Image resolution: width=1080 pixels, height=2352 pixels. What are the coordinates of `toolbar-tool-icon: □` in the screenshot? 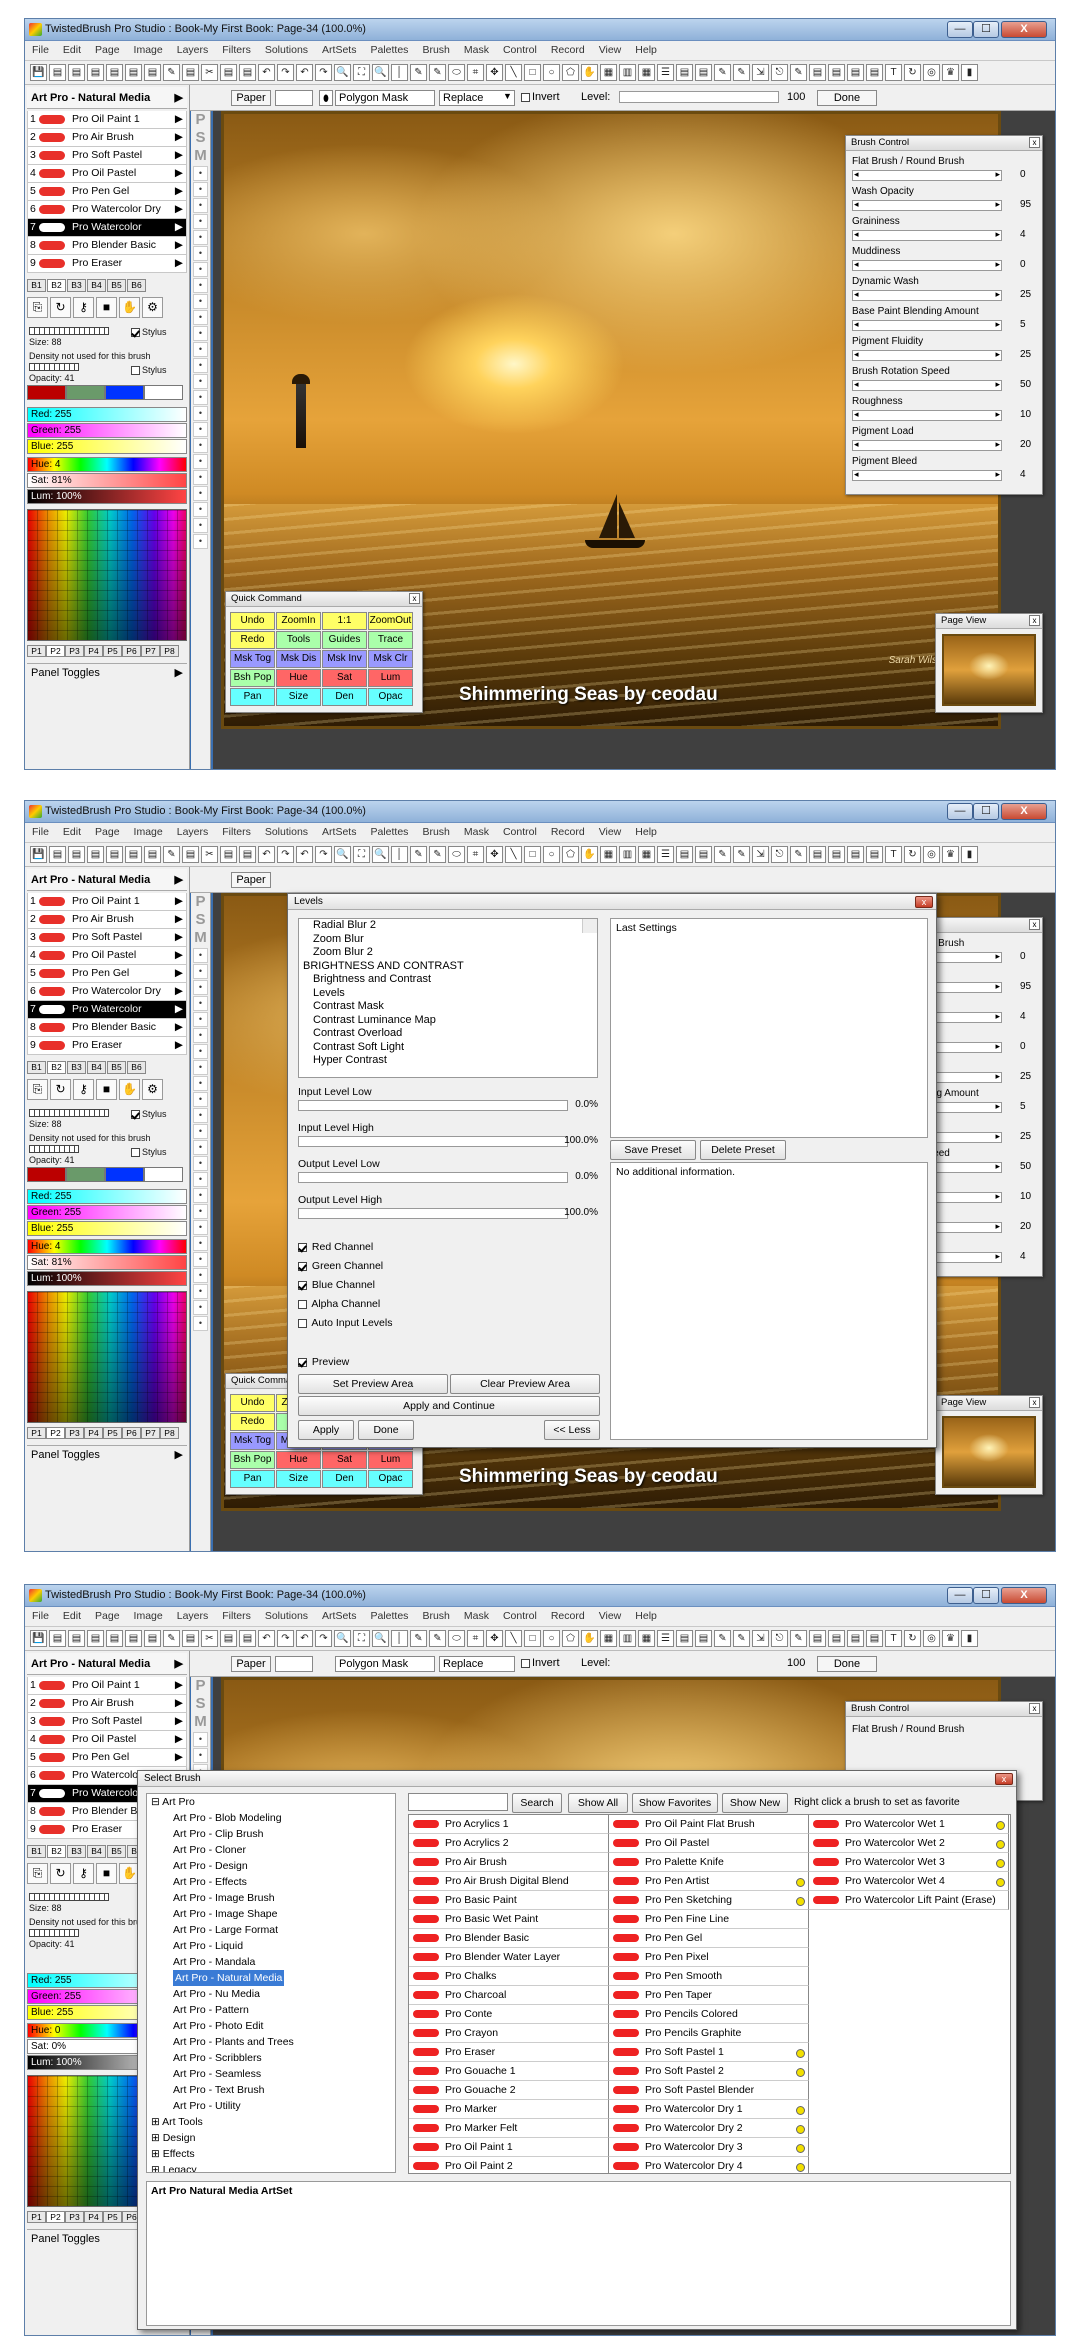 It's located at (532, 72).